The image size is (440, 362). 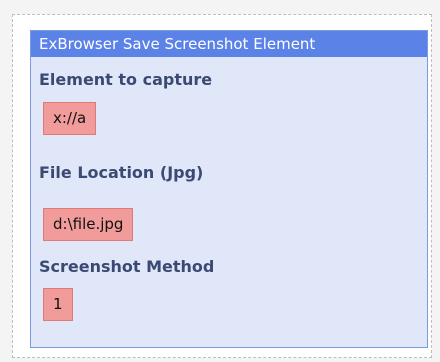 What do you see at coordinates (70, 118) in the screenshot?
I see `element-to-capture-field: x://a` at bounding box center [70, 118].